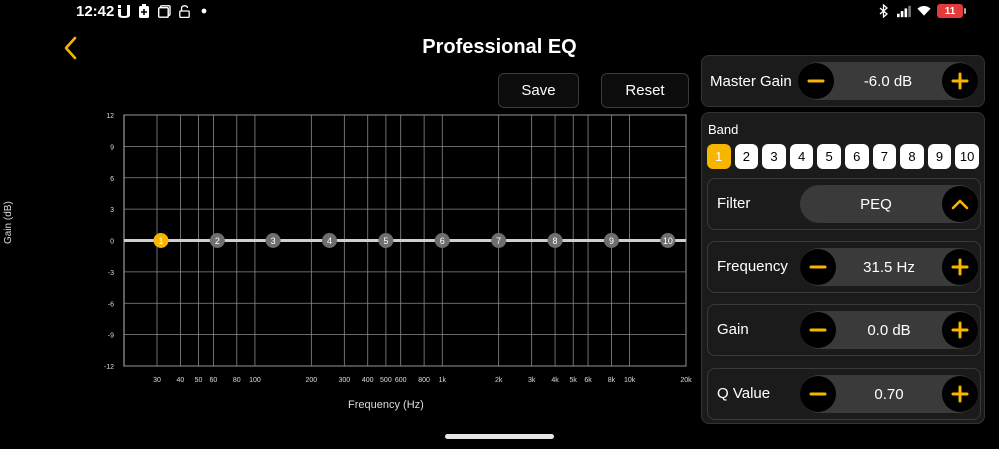  I want to click on master-gain-panel: Master Gain -6.0 dB, so click(843, 81).